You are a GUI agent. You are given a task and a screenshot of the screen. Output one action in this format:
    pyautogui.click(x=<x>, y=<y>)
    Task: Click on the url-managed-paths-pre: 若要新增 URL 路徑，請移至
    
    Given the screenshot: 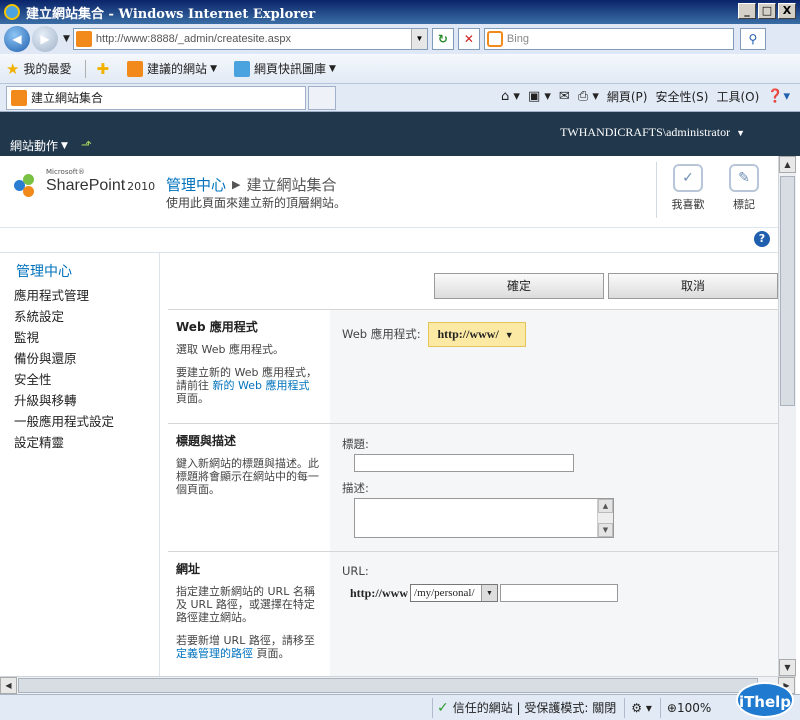 What is the action you would take?
    pyautogui.click(x=245, y=640)
    